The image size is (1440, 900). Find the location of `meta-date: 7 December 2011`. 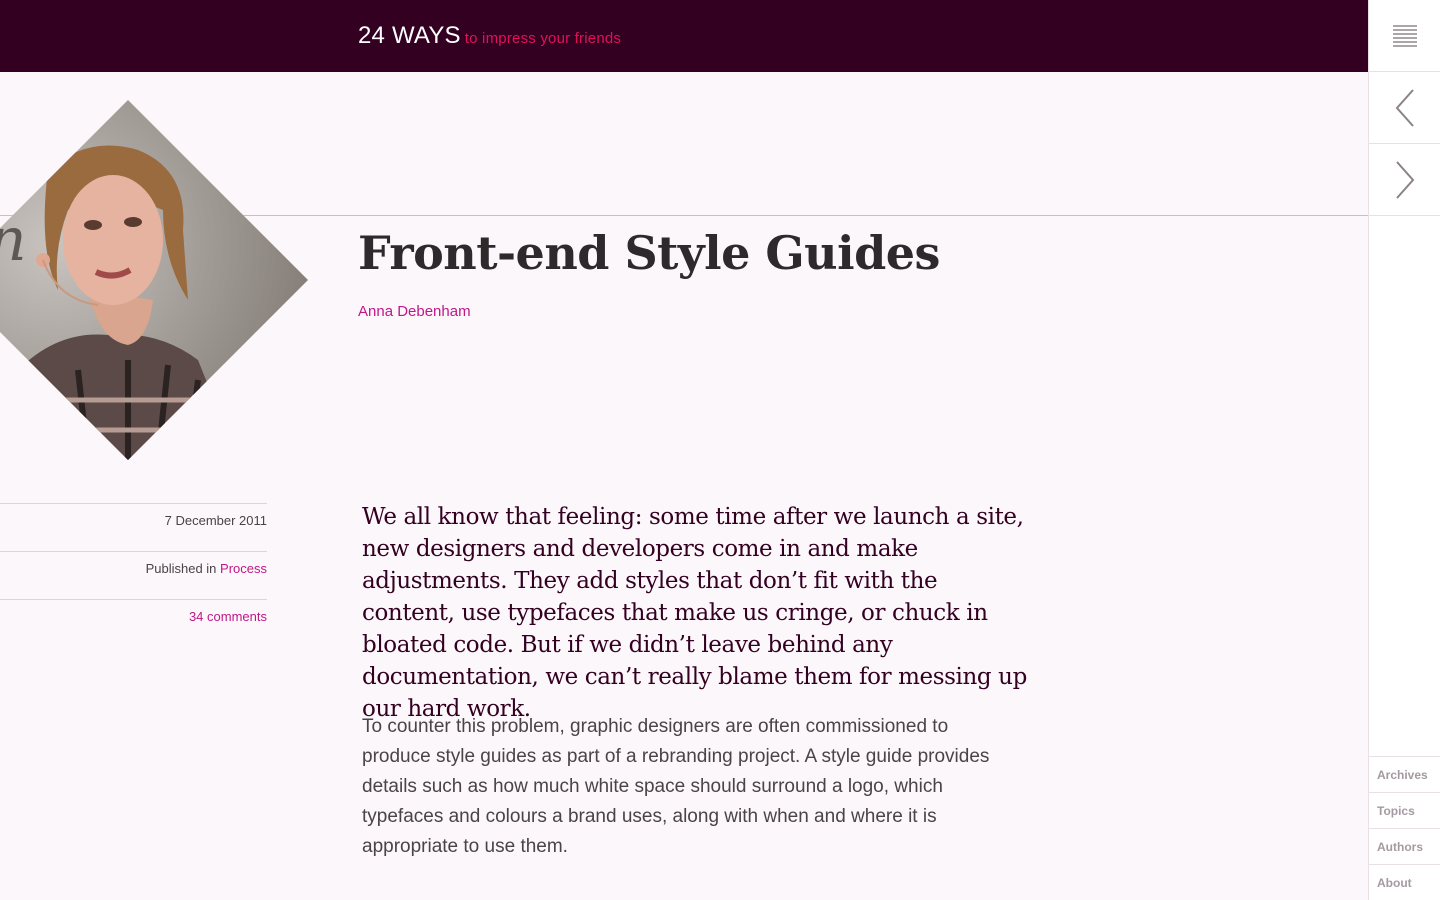

meta-date: 7 December 2011 is located at coordinates (133, 527).